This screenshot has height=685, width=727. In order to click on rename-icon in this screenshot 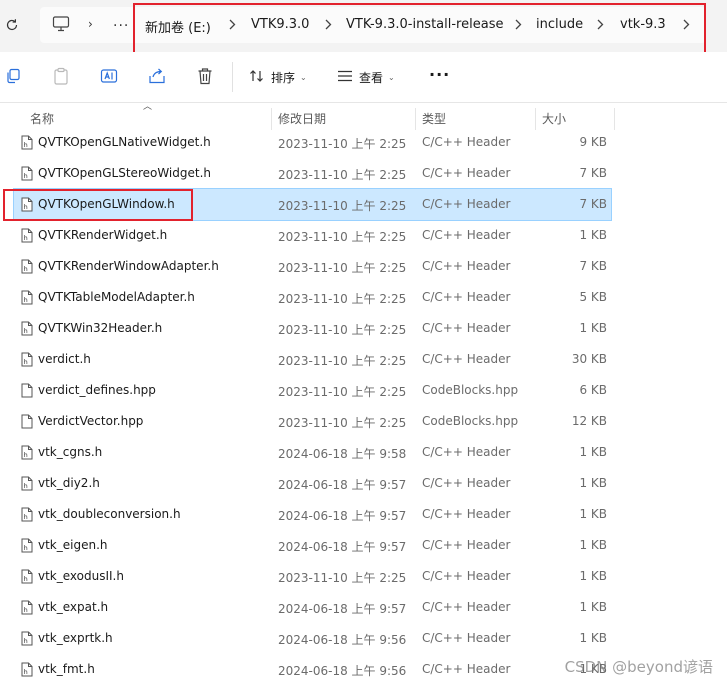, I will do `click(109, 76)`.